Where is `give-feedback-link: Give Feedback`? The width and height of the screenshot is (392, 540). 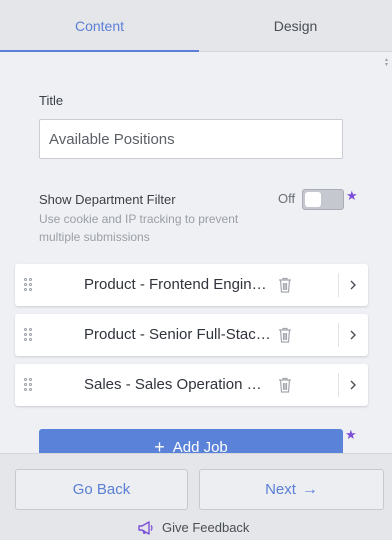 give-feedback-link: Give Feedback is located at coordinates (193, 527).